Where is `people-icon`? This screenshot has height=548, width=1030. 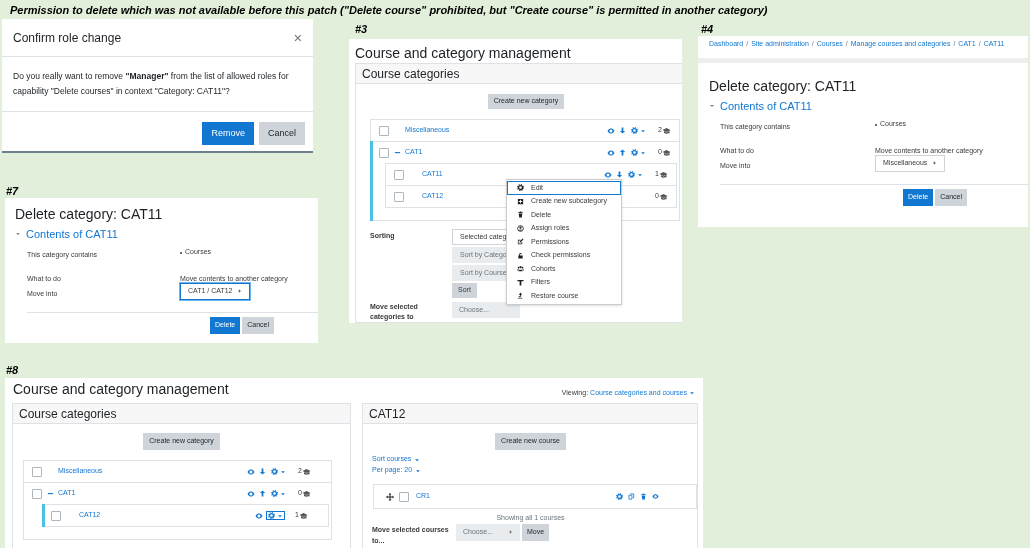 people-icon is located at coordinates (520, 269).